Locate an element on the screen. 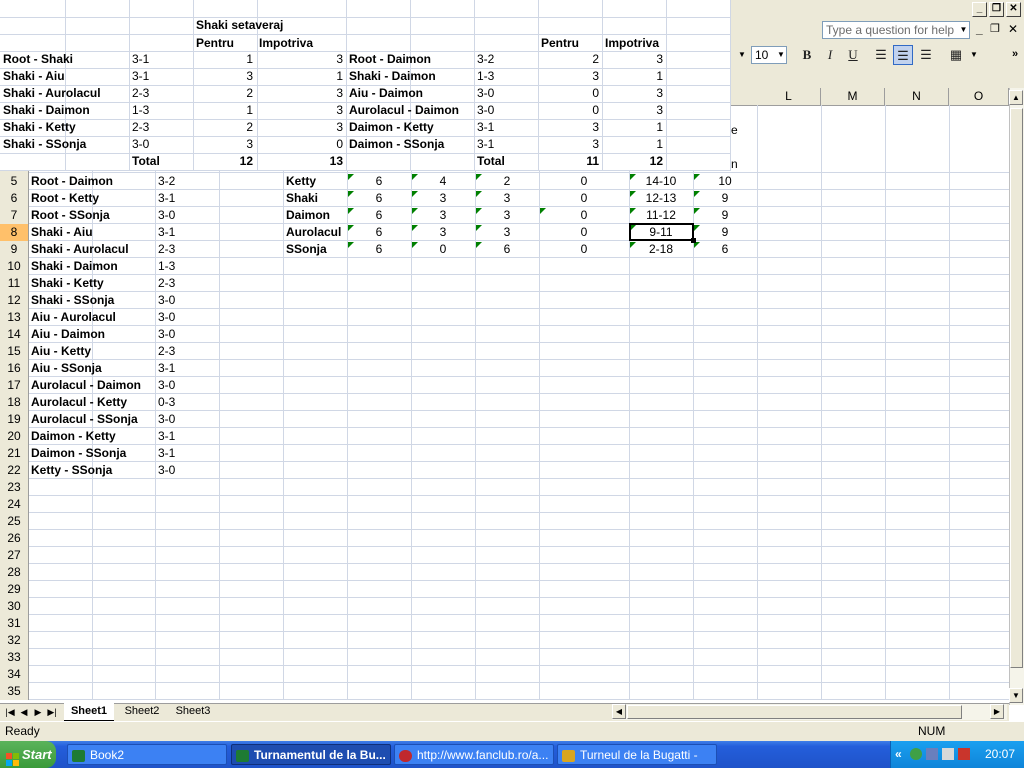  row-header-7: 7 is located at coordinates (14, 215).